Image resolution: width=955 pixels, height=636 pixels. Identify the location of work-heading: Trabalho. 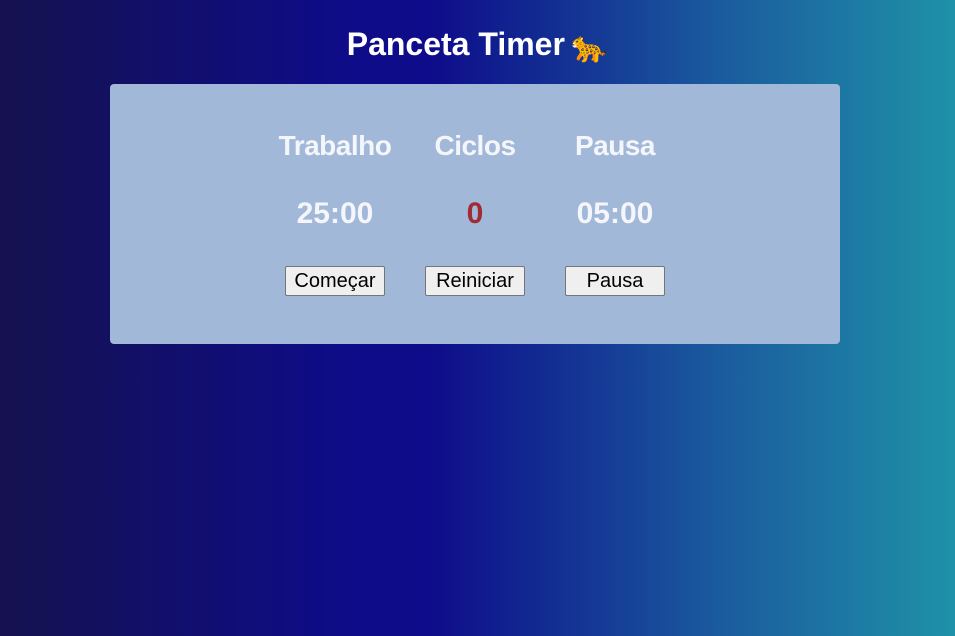
(335, 145).